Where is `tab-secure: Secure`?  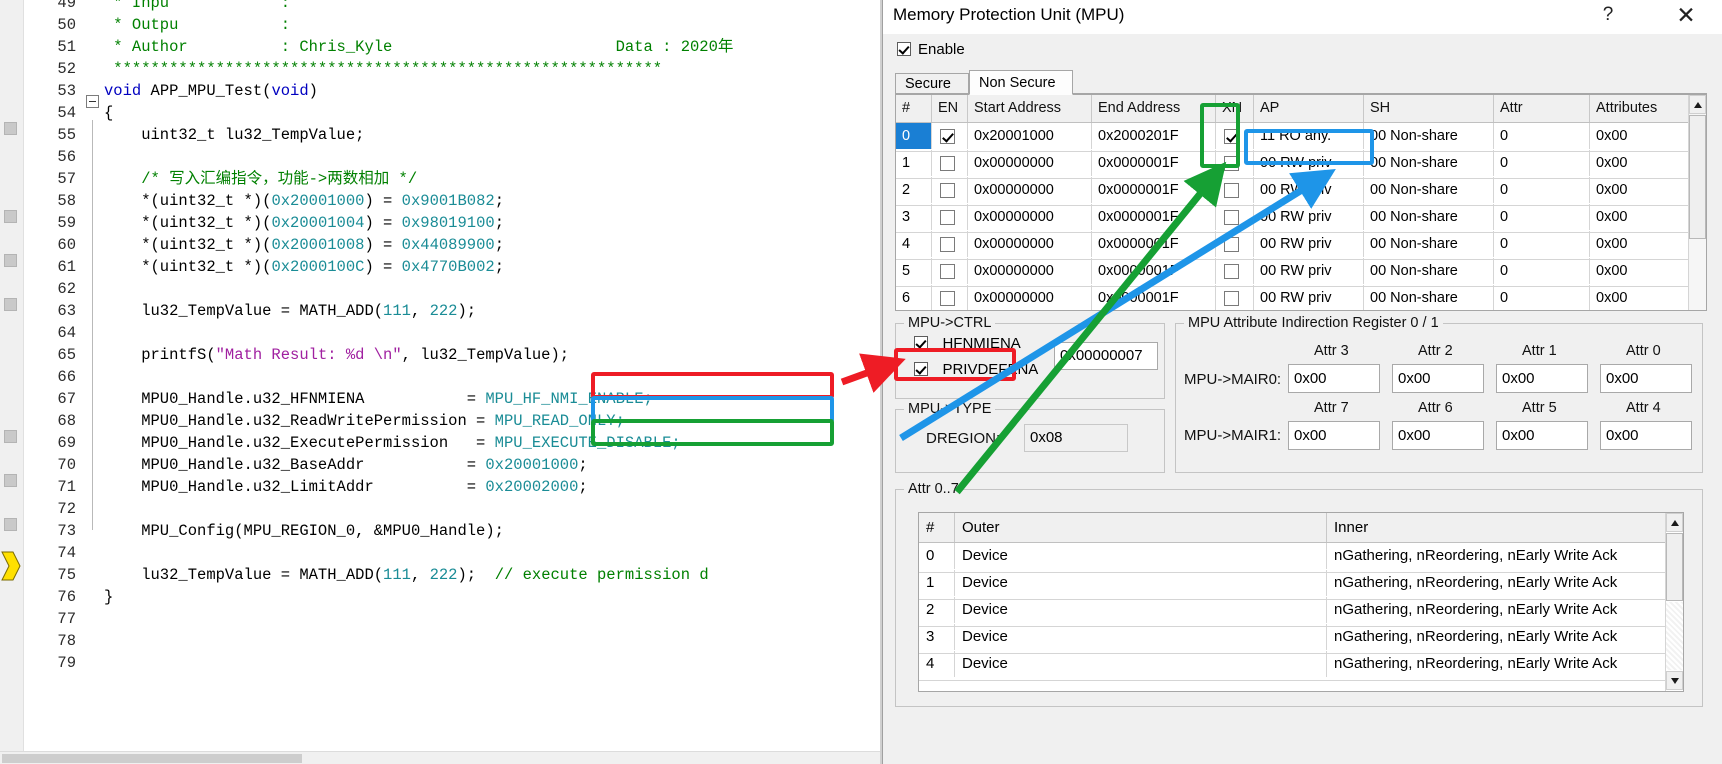
tab-secure: Secure is located at coordinates (932, 83).